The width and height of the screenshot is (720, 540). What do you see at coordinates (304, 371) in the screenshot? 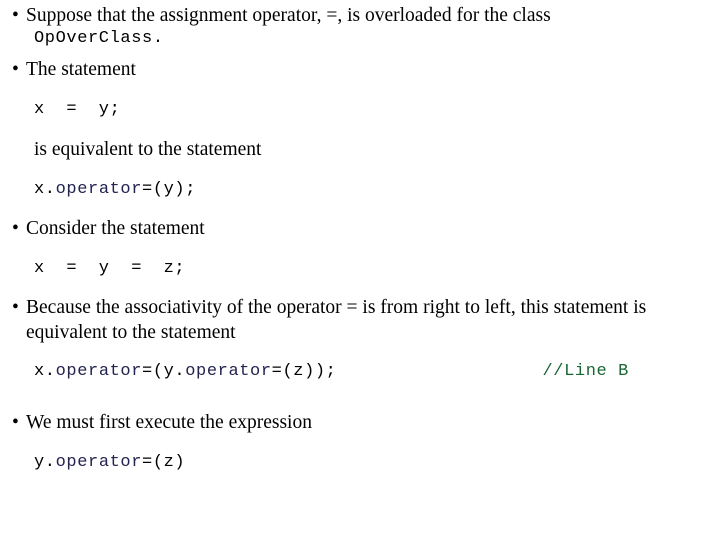
I see `code-args-outer: =(z));` at bounding box center [304, 371].